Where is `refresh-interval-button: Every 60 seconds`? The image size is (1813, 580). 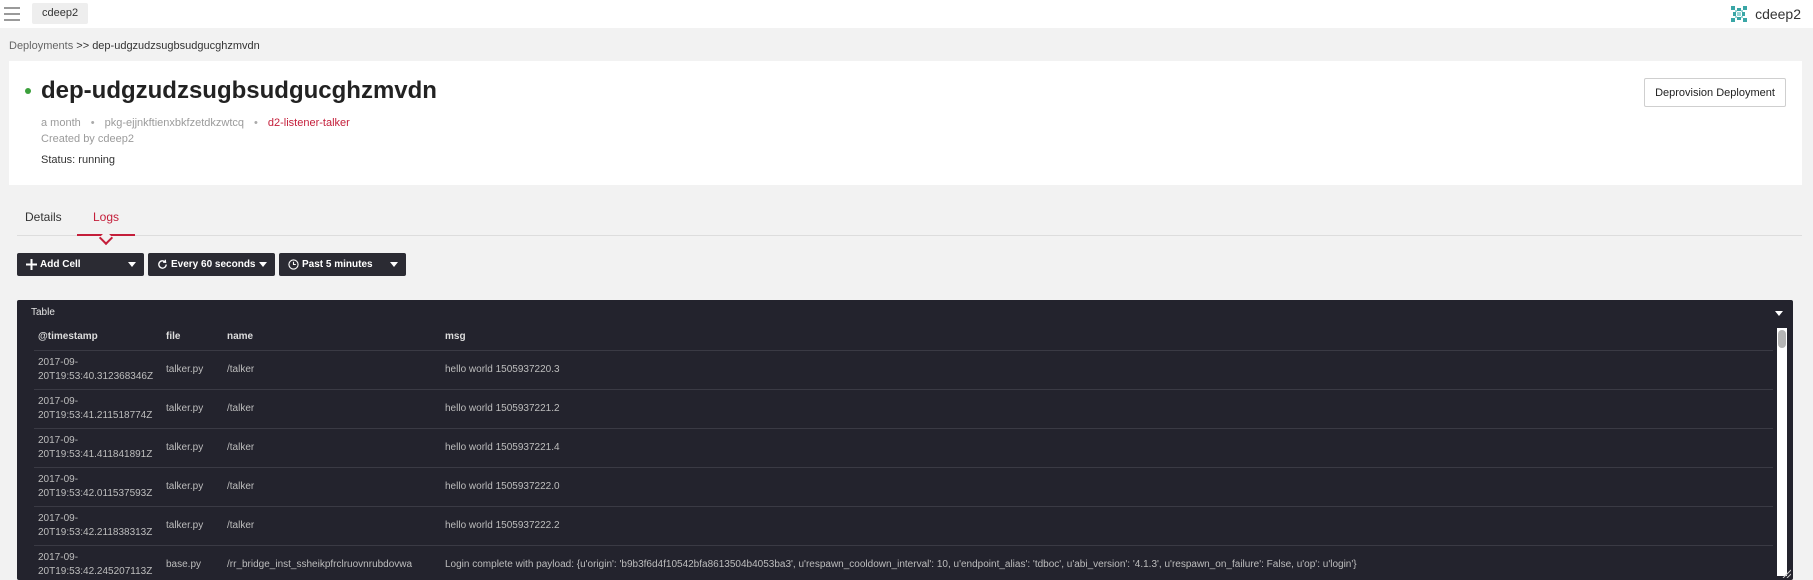 refresh-interval-button: Every 60 seconds is located at coordinates (211, 264).